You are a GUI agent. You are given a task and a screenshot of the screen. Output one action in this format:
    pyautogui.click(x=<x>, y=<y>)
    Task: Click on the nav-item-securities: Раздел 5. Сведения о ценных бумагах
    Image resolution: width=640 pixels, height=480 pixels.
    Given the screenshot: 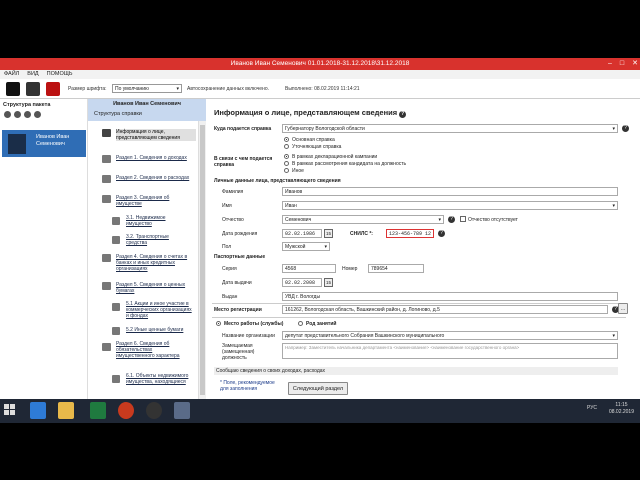 What is the action you would take?
    pyautogui.click(x=154, y=288)
    